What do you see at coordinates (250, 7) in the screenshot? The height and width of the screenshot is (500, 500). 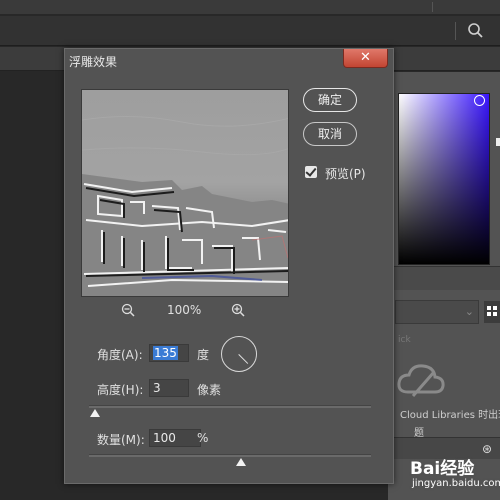 I see `menu-strip` at bounding box center [250, 7].